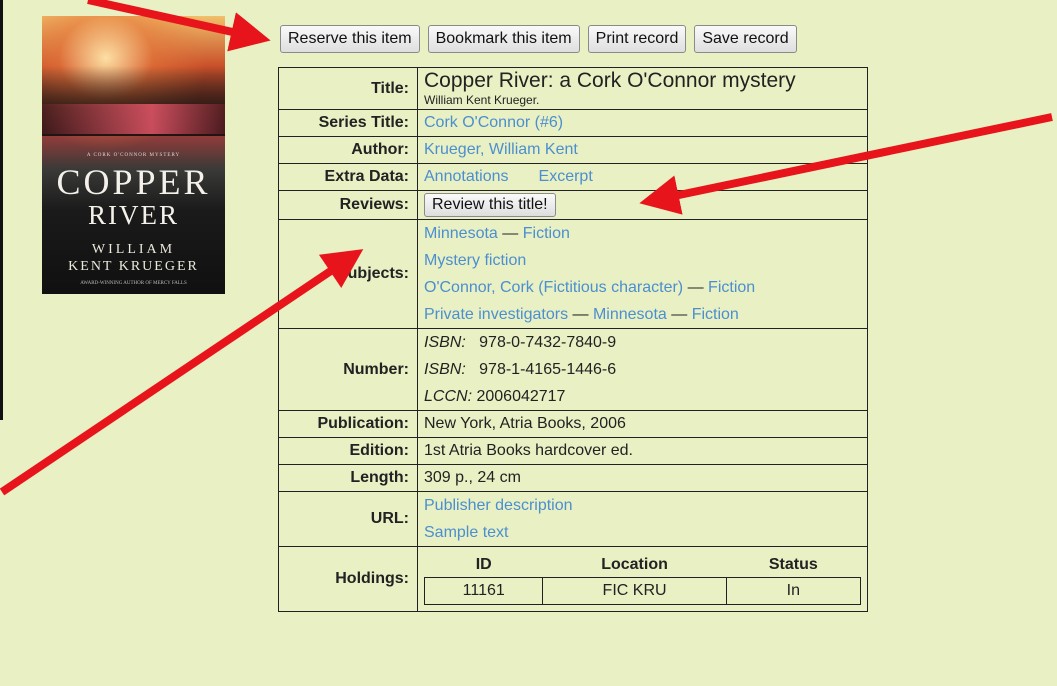  I want to click on holdings-header-id: ID, so click(483, 564).